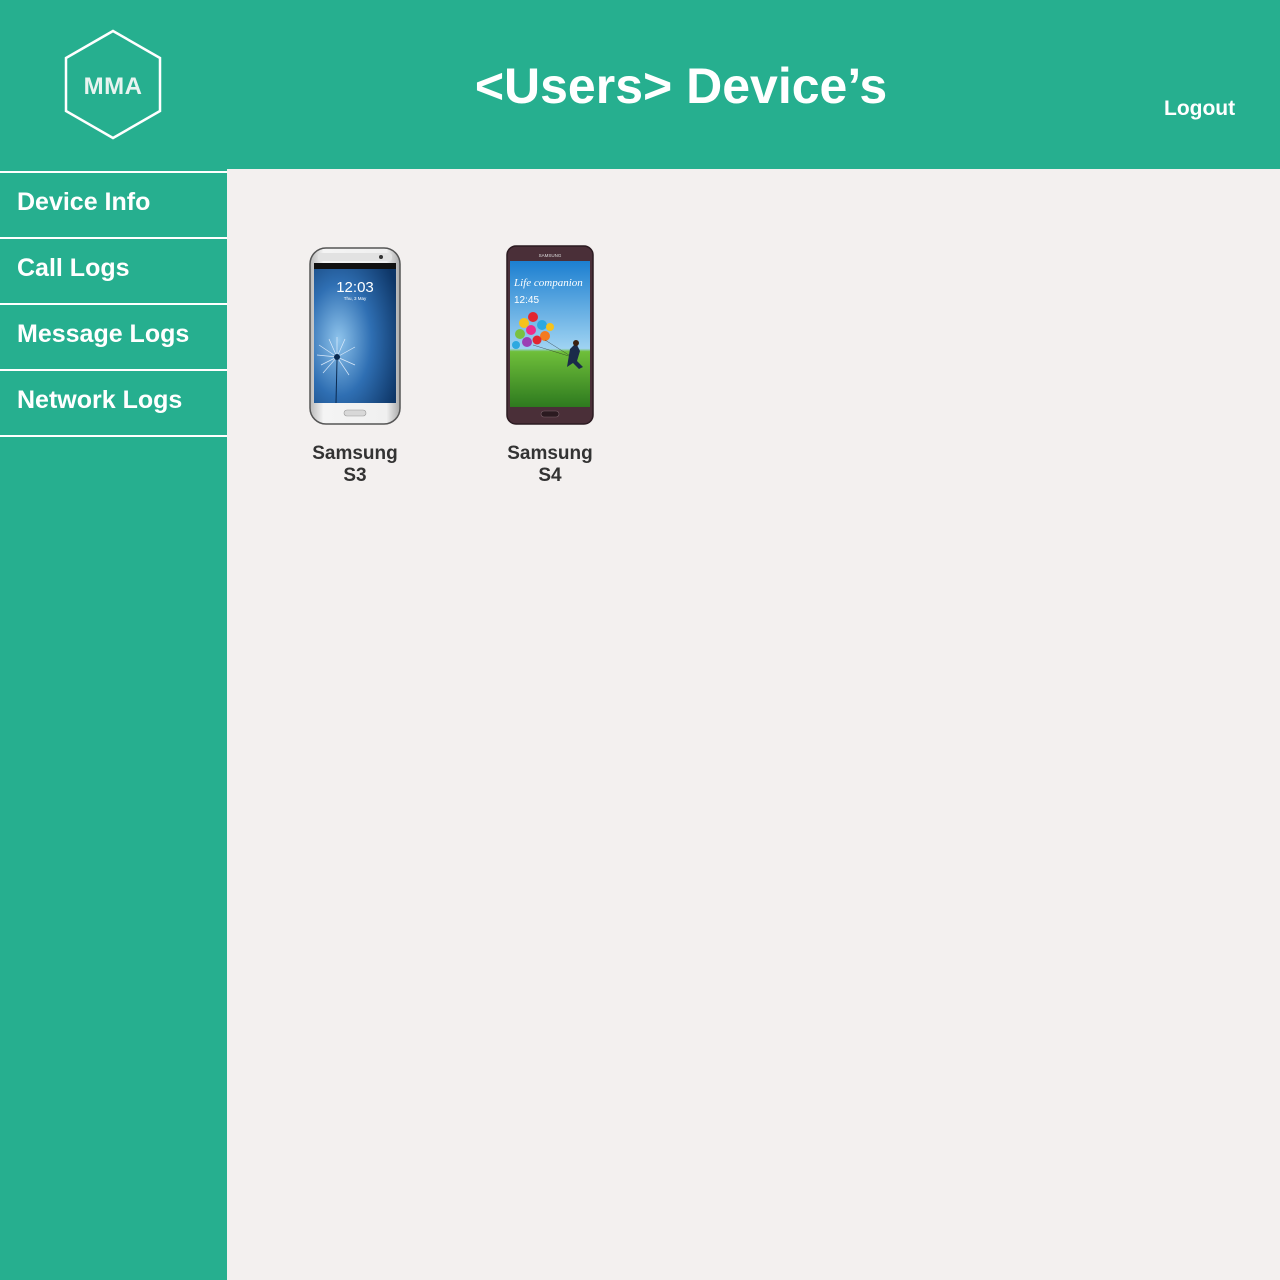  Describe the element at coordinates (103, 334) in the screenshot. I see `sidebar-item-label: Message Logs` at that location.